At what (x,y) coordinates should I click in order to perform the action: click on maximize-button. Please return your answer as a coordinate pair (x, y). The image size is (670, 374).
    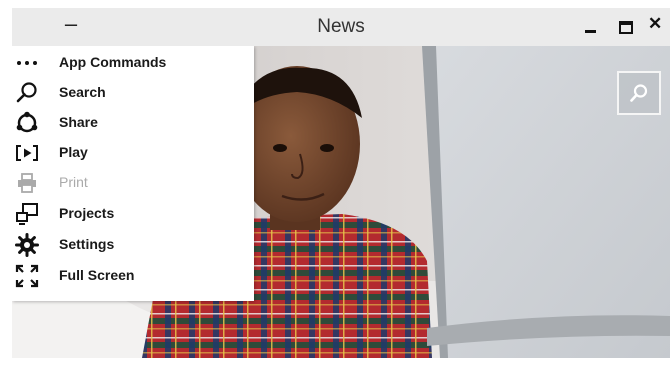
    Looking at the image, I should click on (625, 26).